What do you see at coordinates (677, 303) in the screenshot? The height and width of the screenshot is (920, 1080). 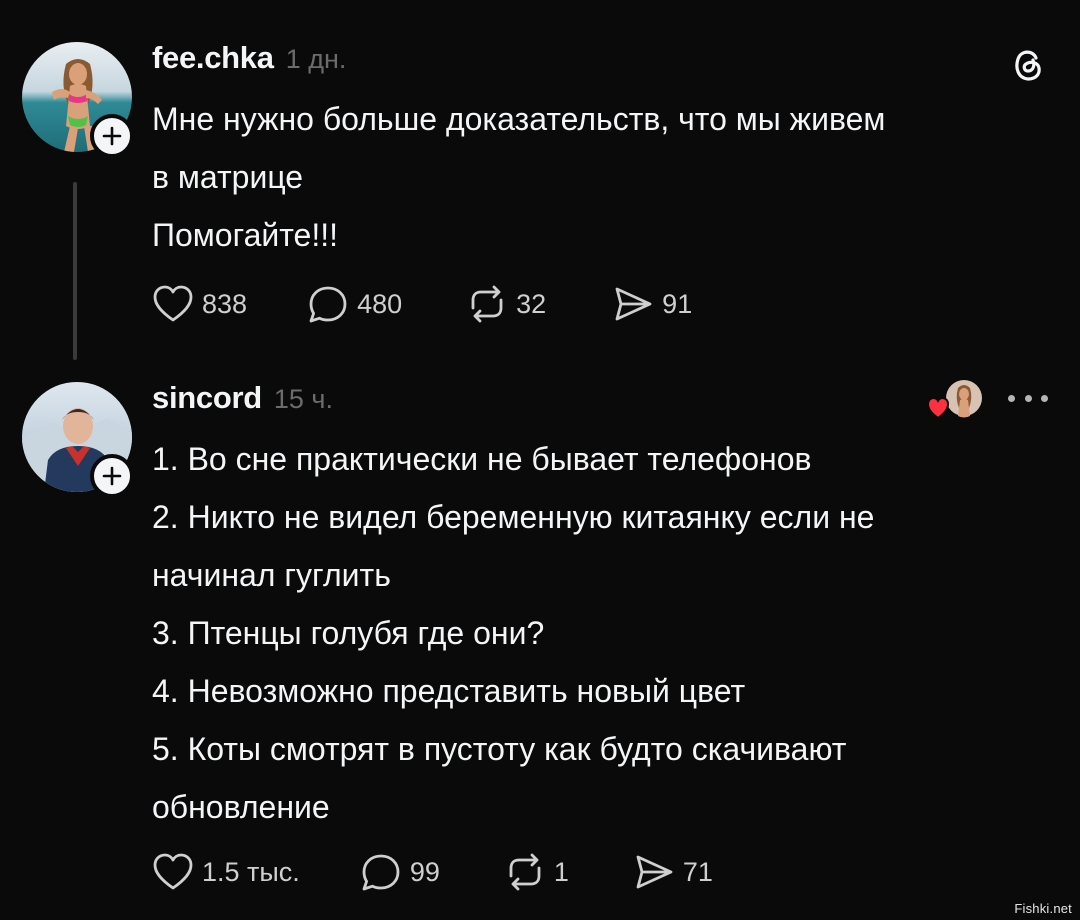 I see `share-count: 91` at bounding box center [677, 303].